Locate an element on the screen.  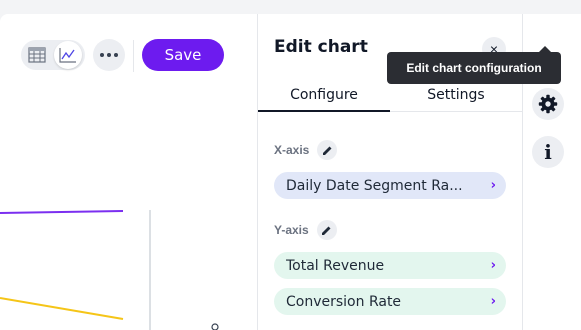
info-icon: i is located at coordinates (548, 152).